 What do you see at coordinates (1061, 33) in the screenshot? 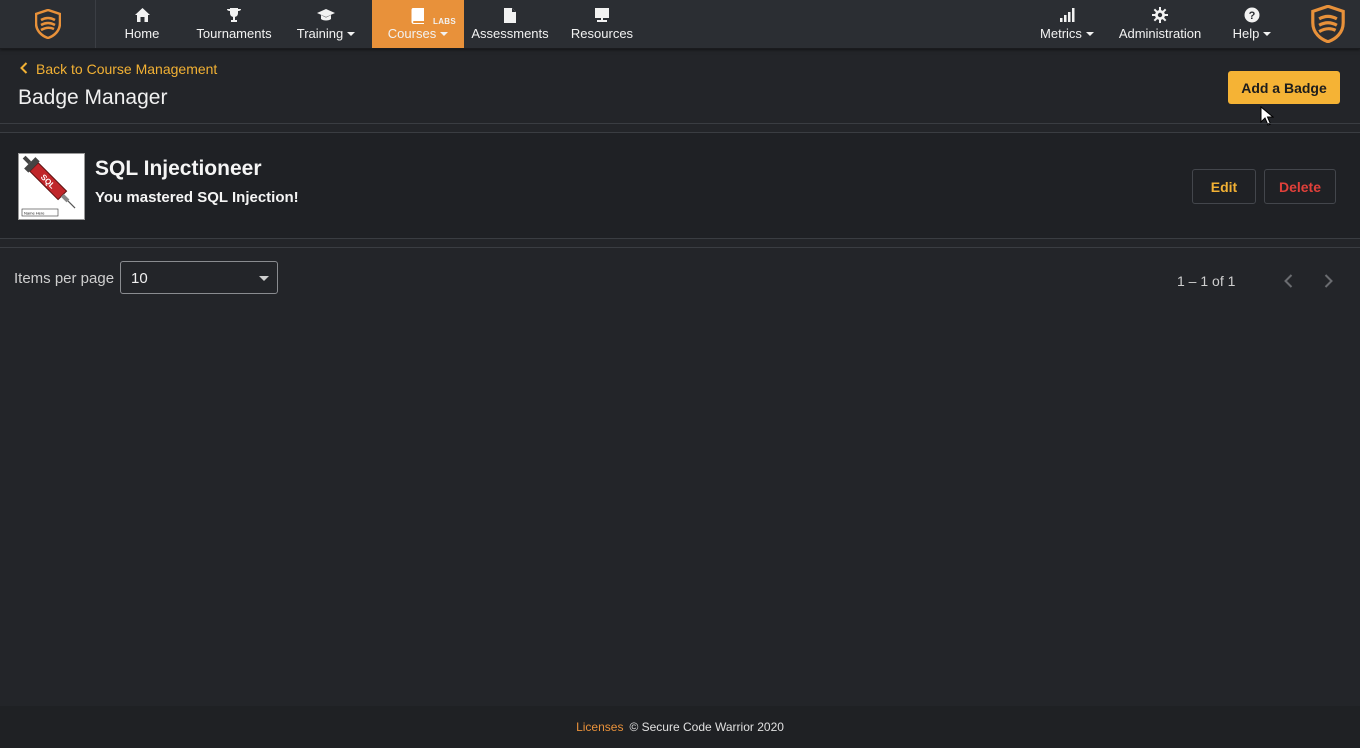
I see `nav-metrics-label: Metrics` at bounding box center [1061, 33].